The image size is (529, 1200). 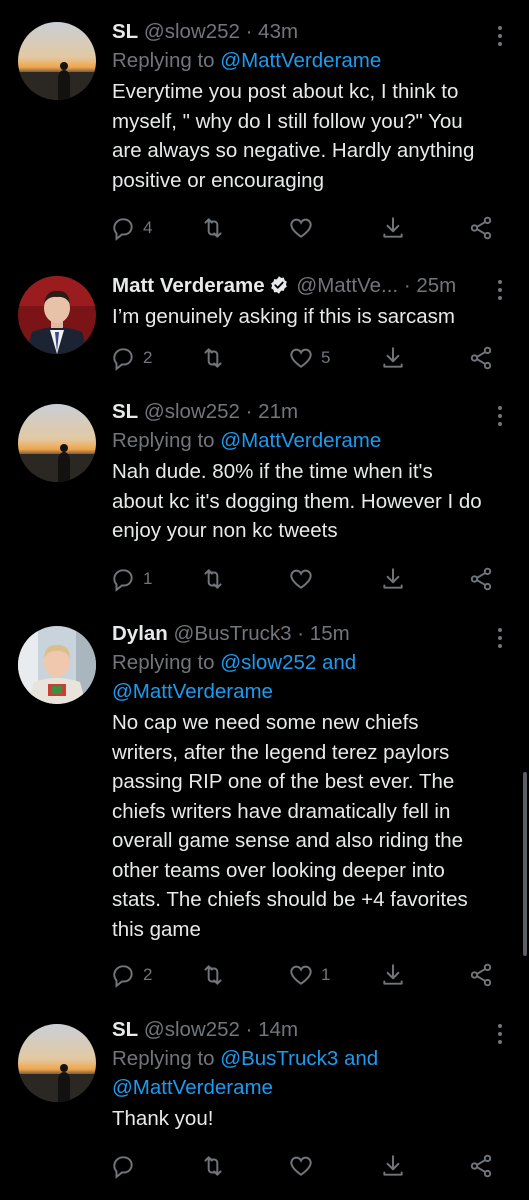 I want to click on tweet-text-line: Thank you!, so click(x=163, y=1118).